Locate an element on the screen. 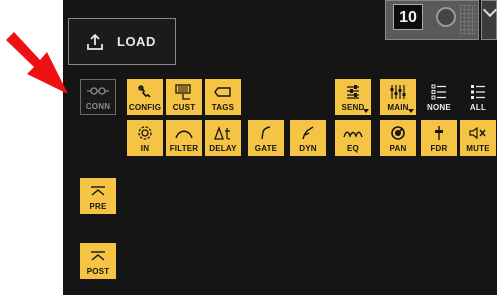 Image resolution: width=497 pixels, height=295 pixels. main-label: MAIN is located at coordinates (398, 107).